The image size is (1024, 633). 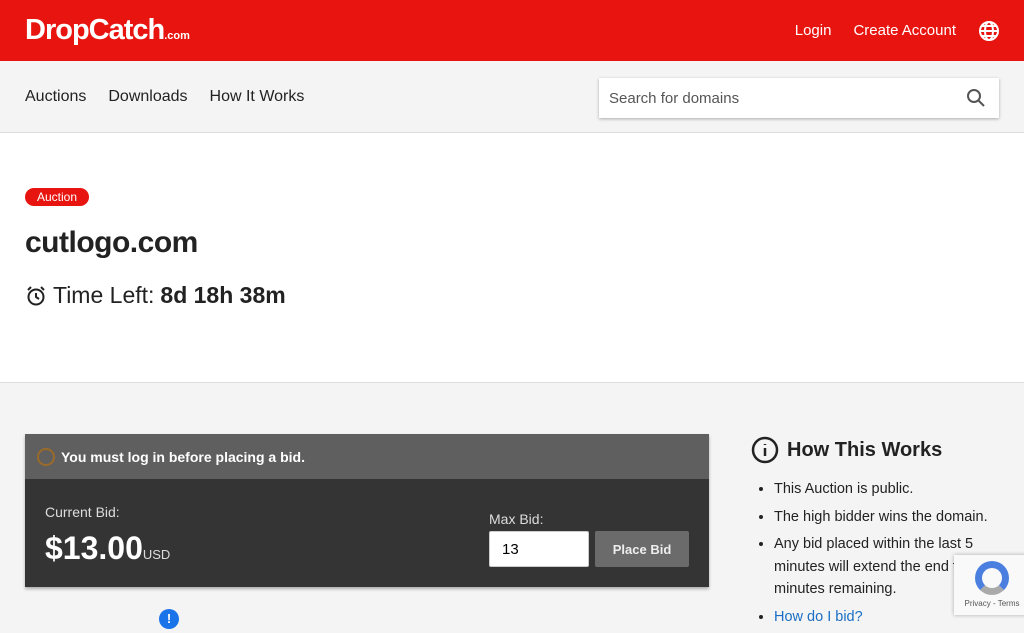 I want to click on globe-icon, so click(x=989, y=31).